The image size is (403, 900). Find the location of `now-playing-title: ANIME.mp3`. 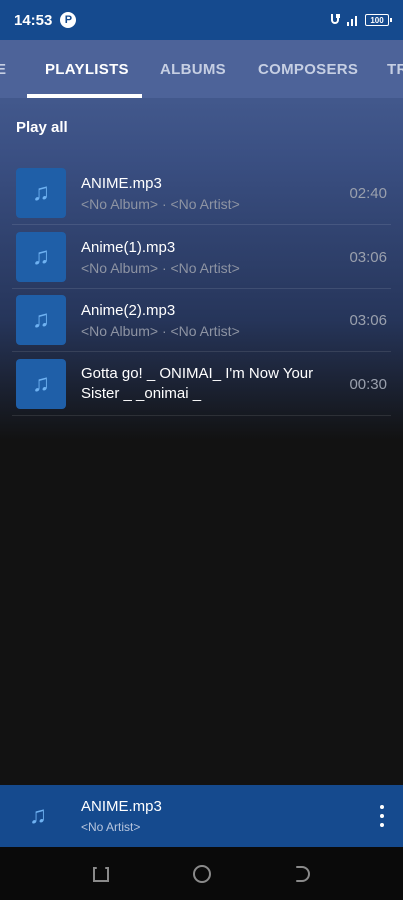

now-playing-title: ANIME.mp3 is located at coordinates (121, 806).